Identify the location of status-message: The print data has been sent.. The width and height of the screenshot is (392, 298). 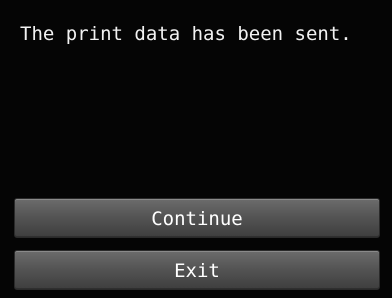
(186, 34).